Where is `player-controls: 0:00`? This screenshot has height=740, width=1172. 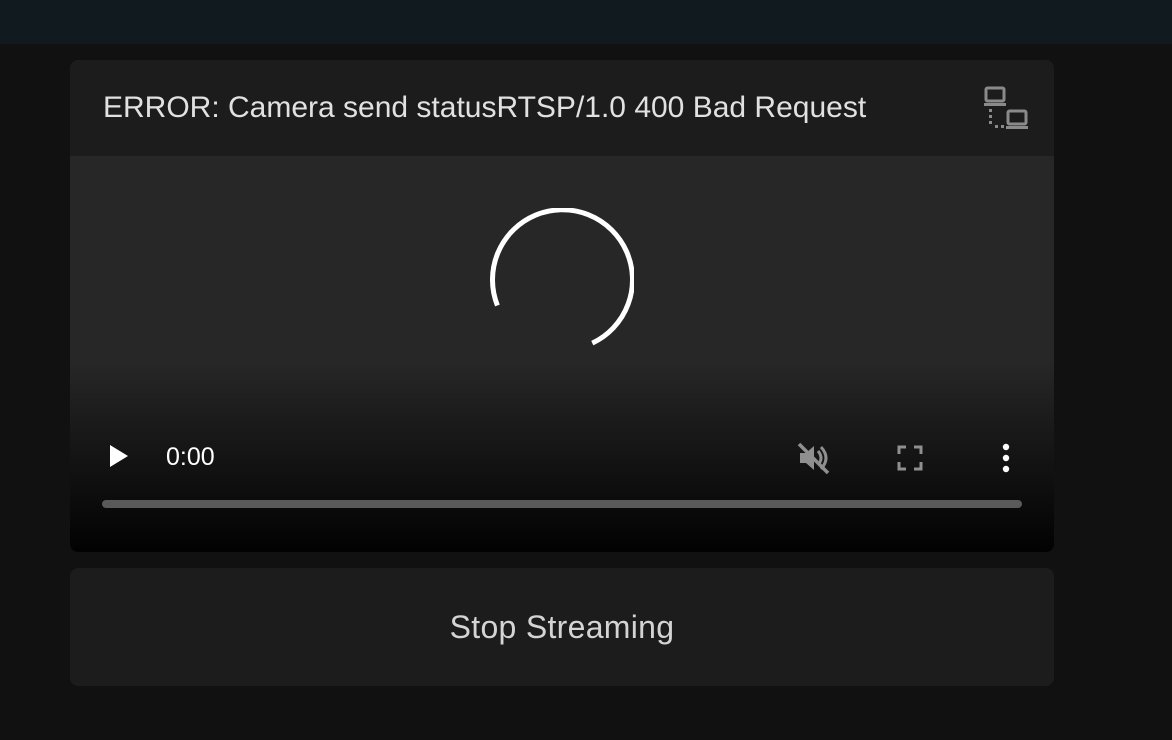
player-controls: 0:00 is located at coordinates (562, 456).